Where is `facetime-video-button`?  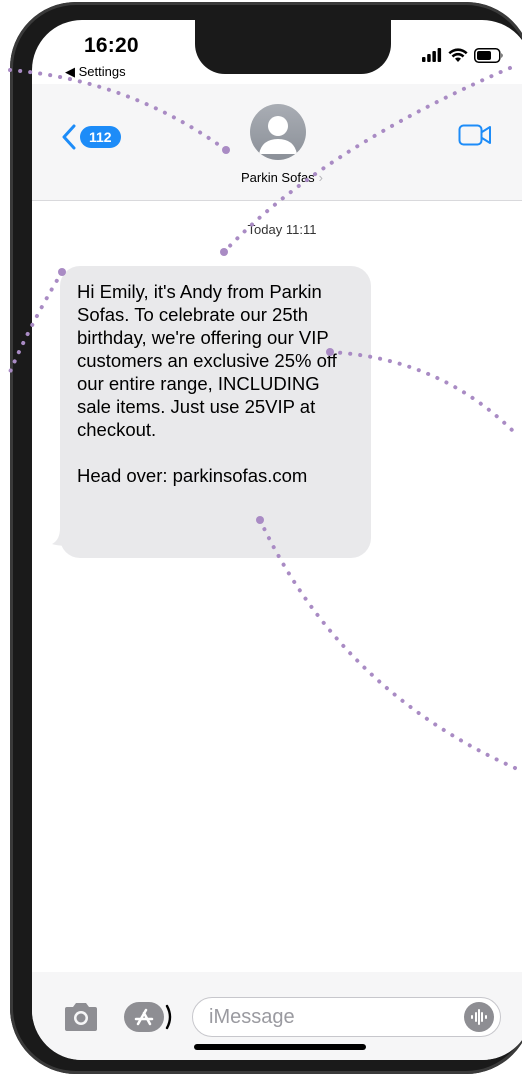 facetime-video-button is located at coordinates (475, 137).